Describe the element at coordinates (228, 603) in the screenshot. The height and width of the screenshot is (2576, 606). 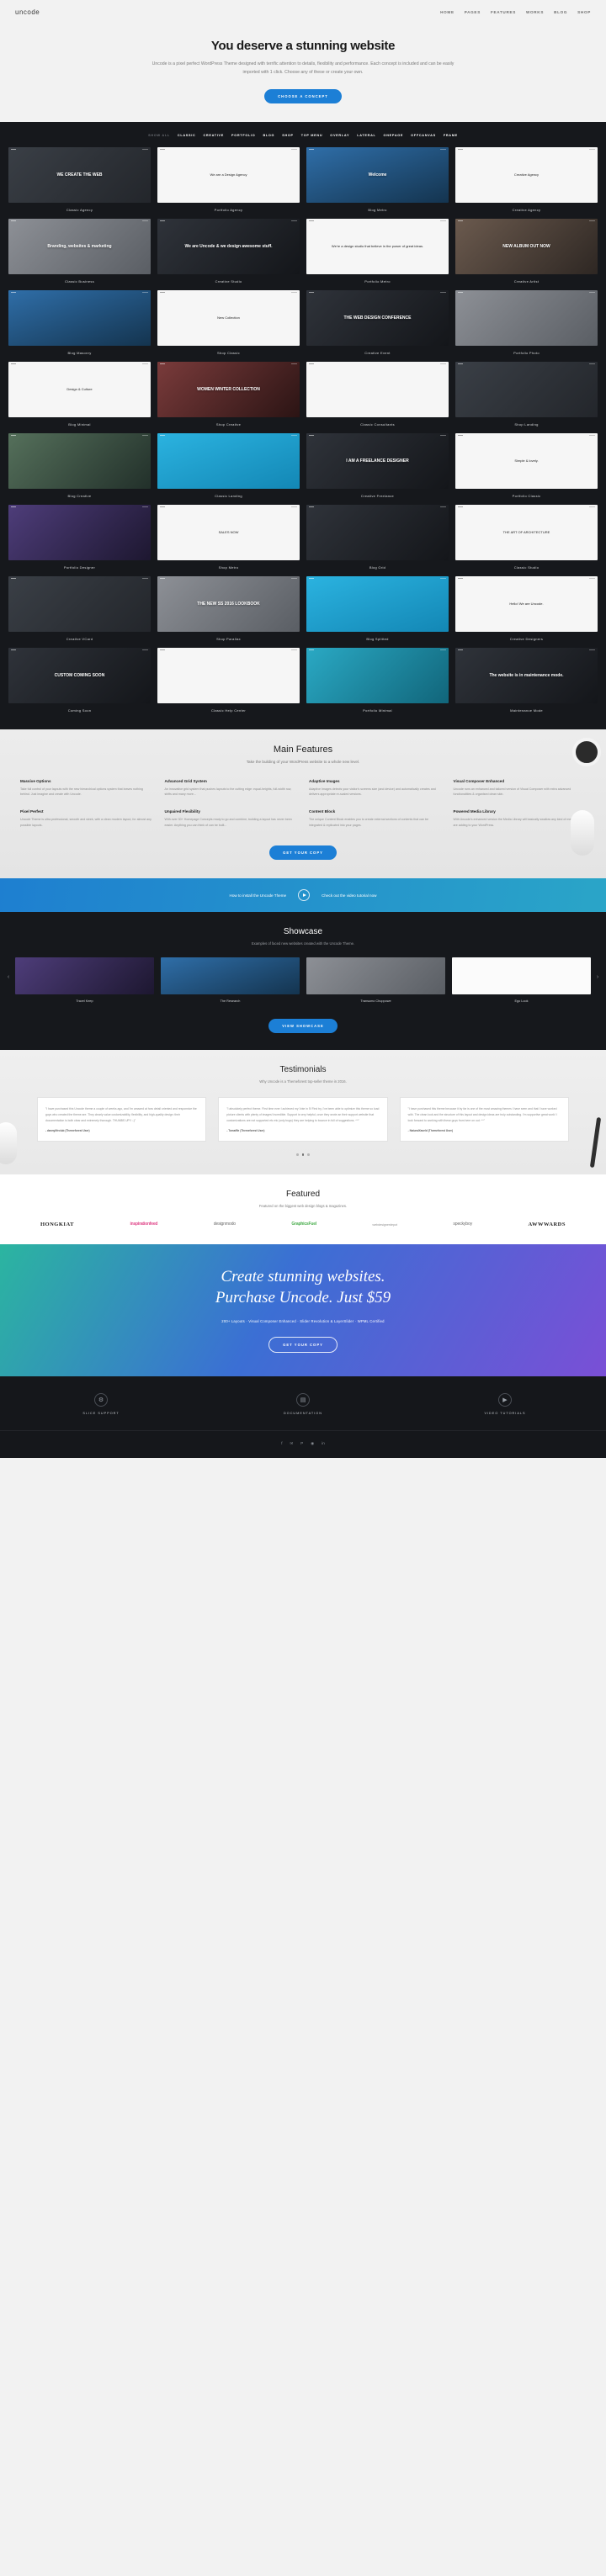
I see `concept-thumbnail: THE NEW SS 2016 LOOKBOOK` at that location.